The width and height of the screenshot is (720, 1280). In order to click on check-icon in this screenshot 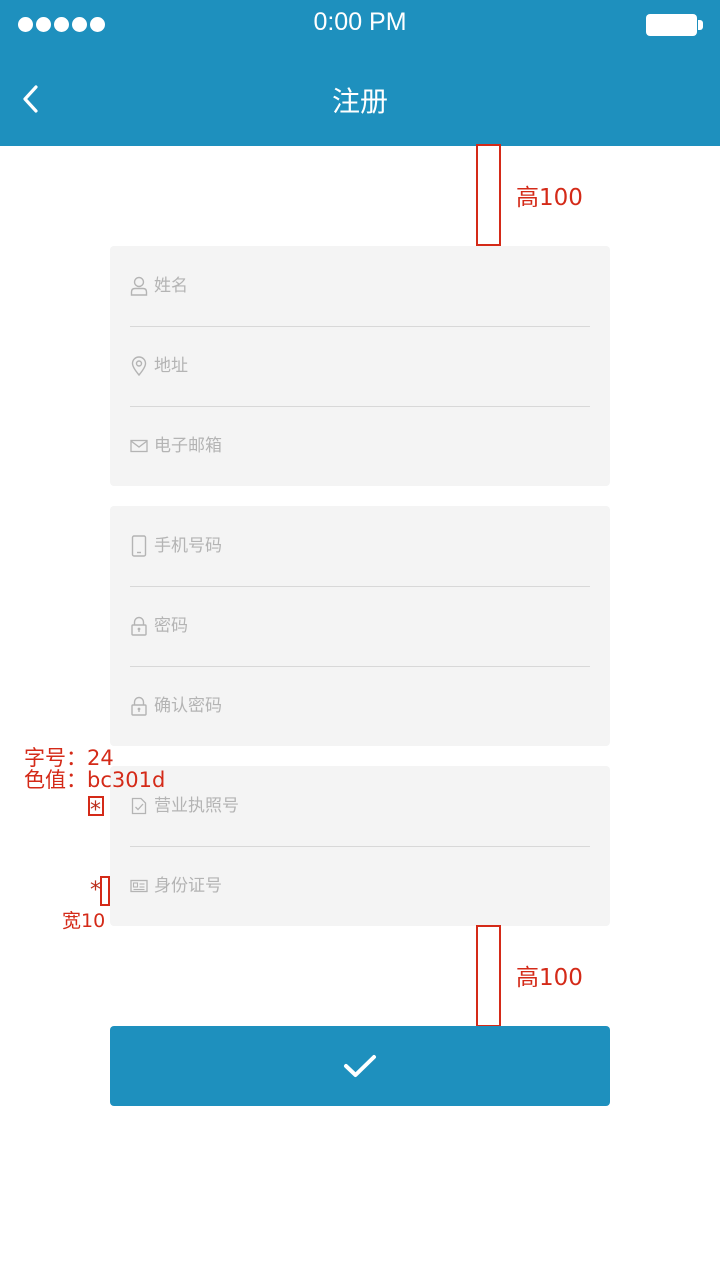, I will do `click(360, 1066)`.